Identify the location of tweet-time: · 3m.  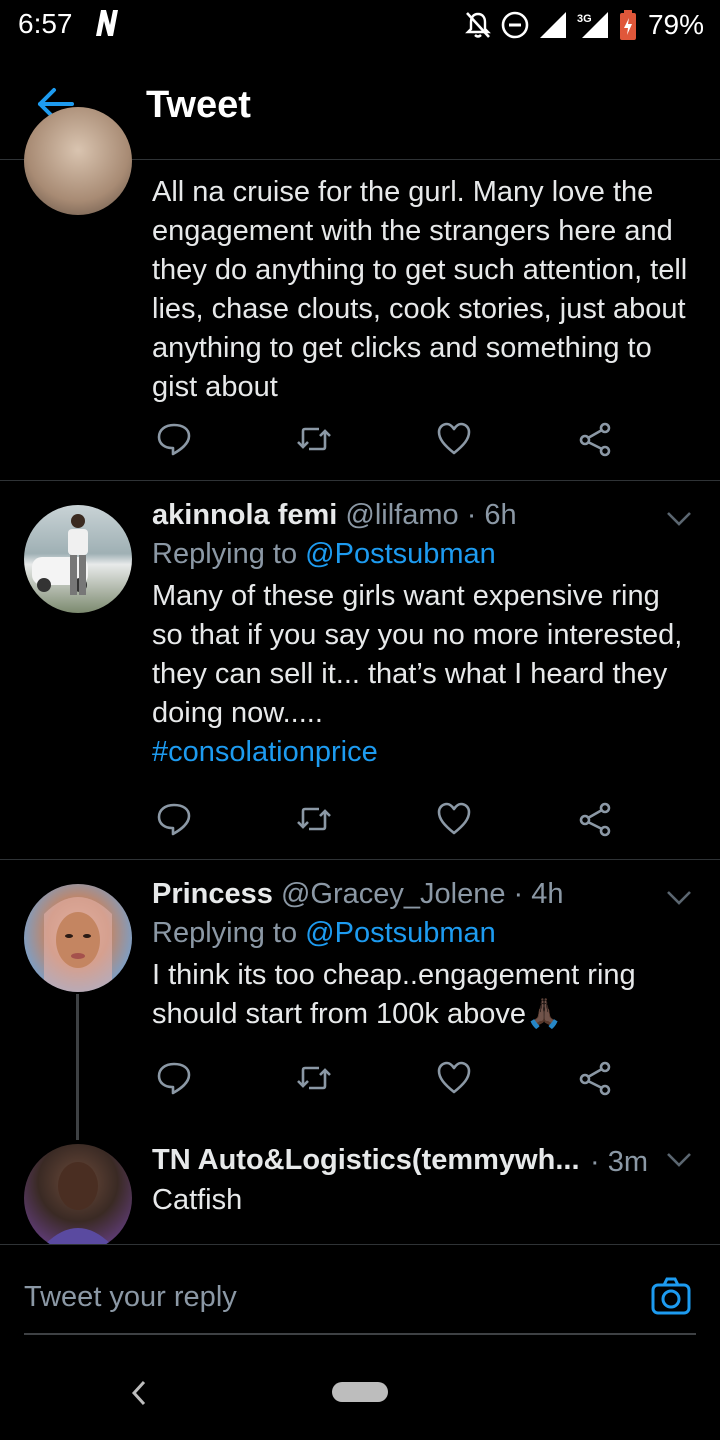
(619, 1162).